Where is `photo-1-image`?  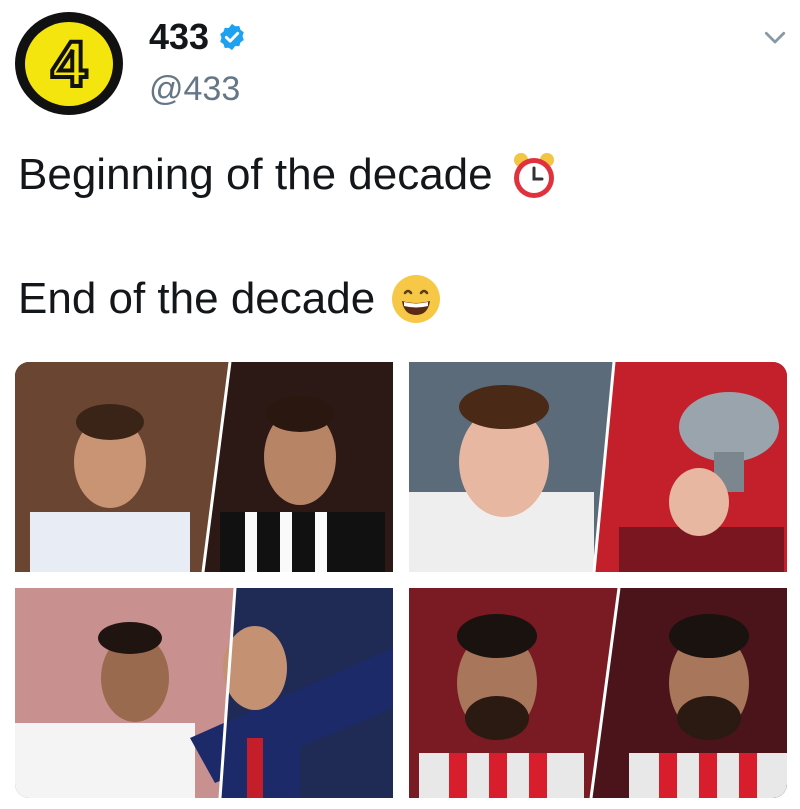 photo-1-image is located at coordinates (204, 467).